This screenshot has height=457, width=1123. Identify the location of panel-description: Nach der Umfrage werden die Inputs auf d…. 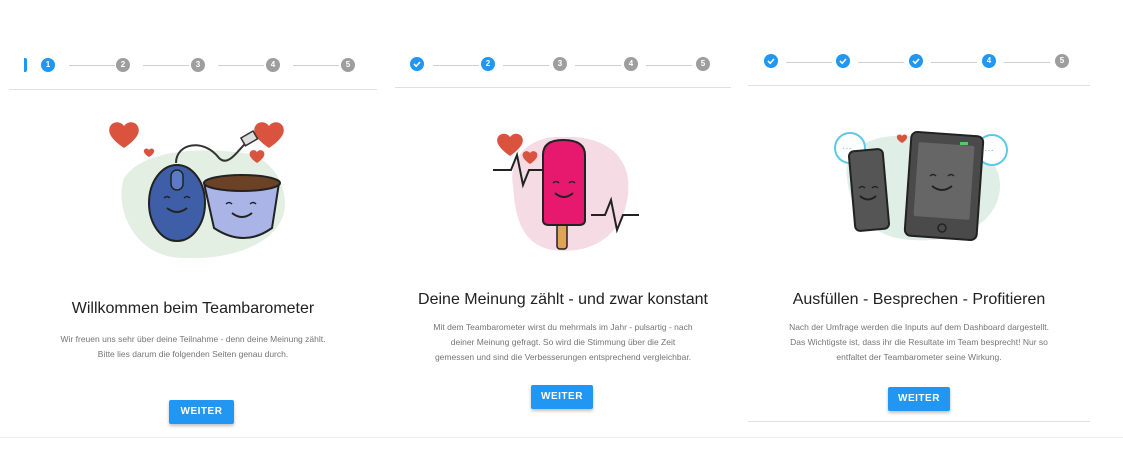
(919, 342).